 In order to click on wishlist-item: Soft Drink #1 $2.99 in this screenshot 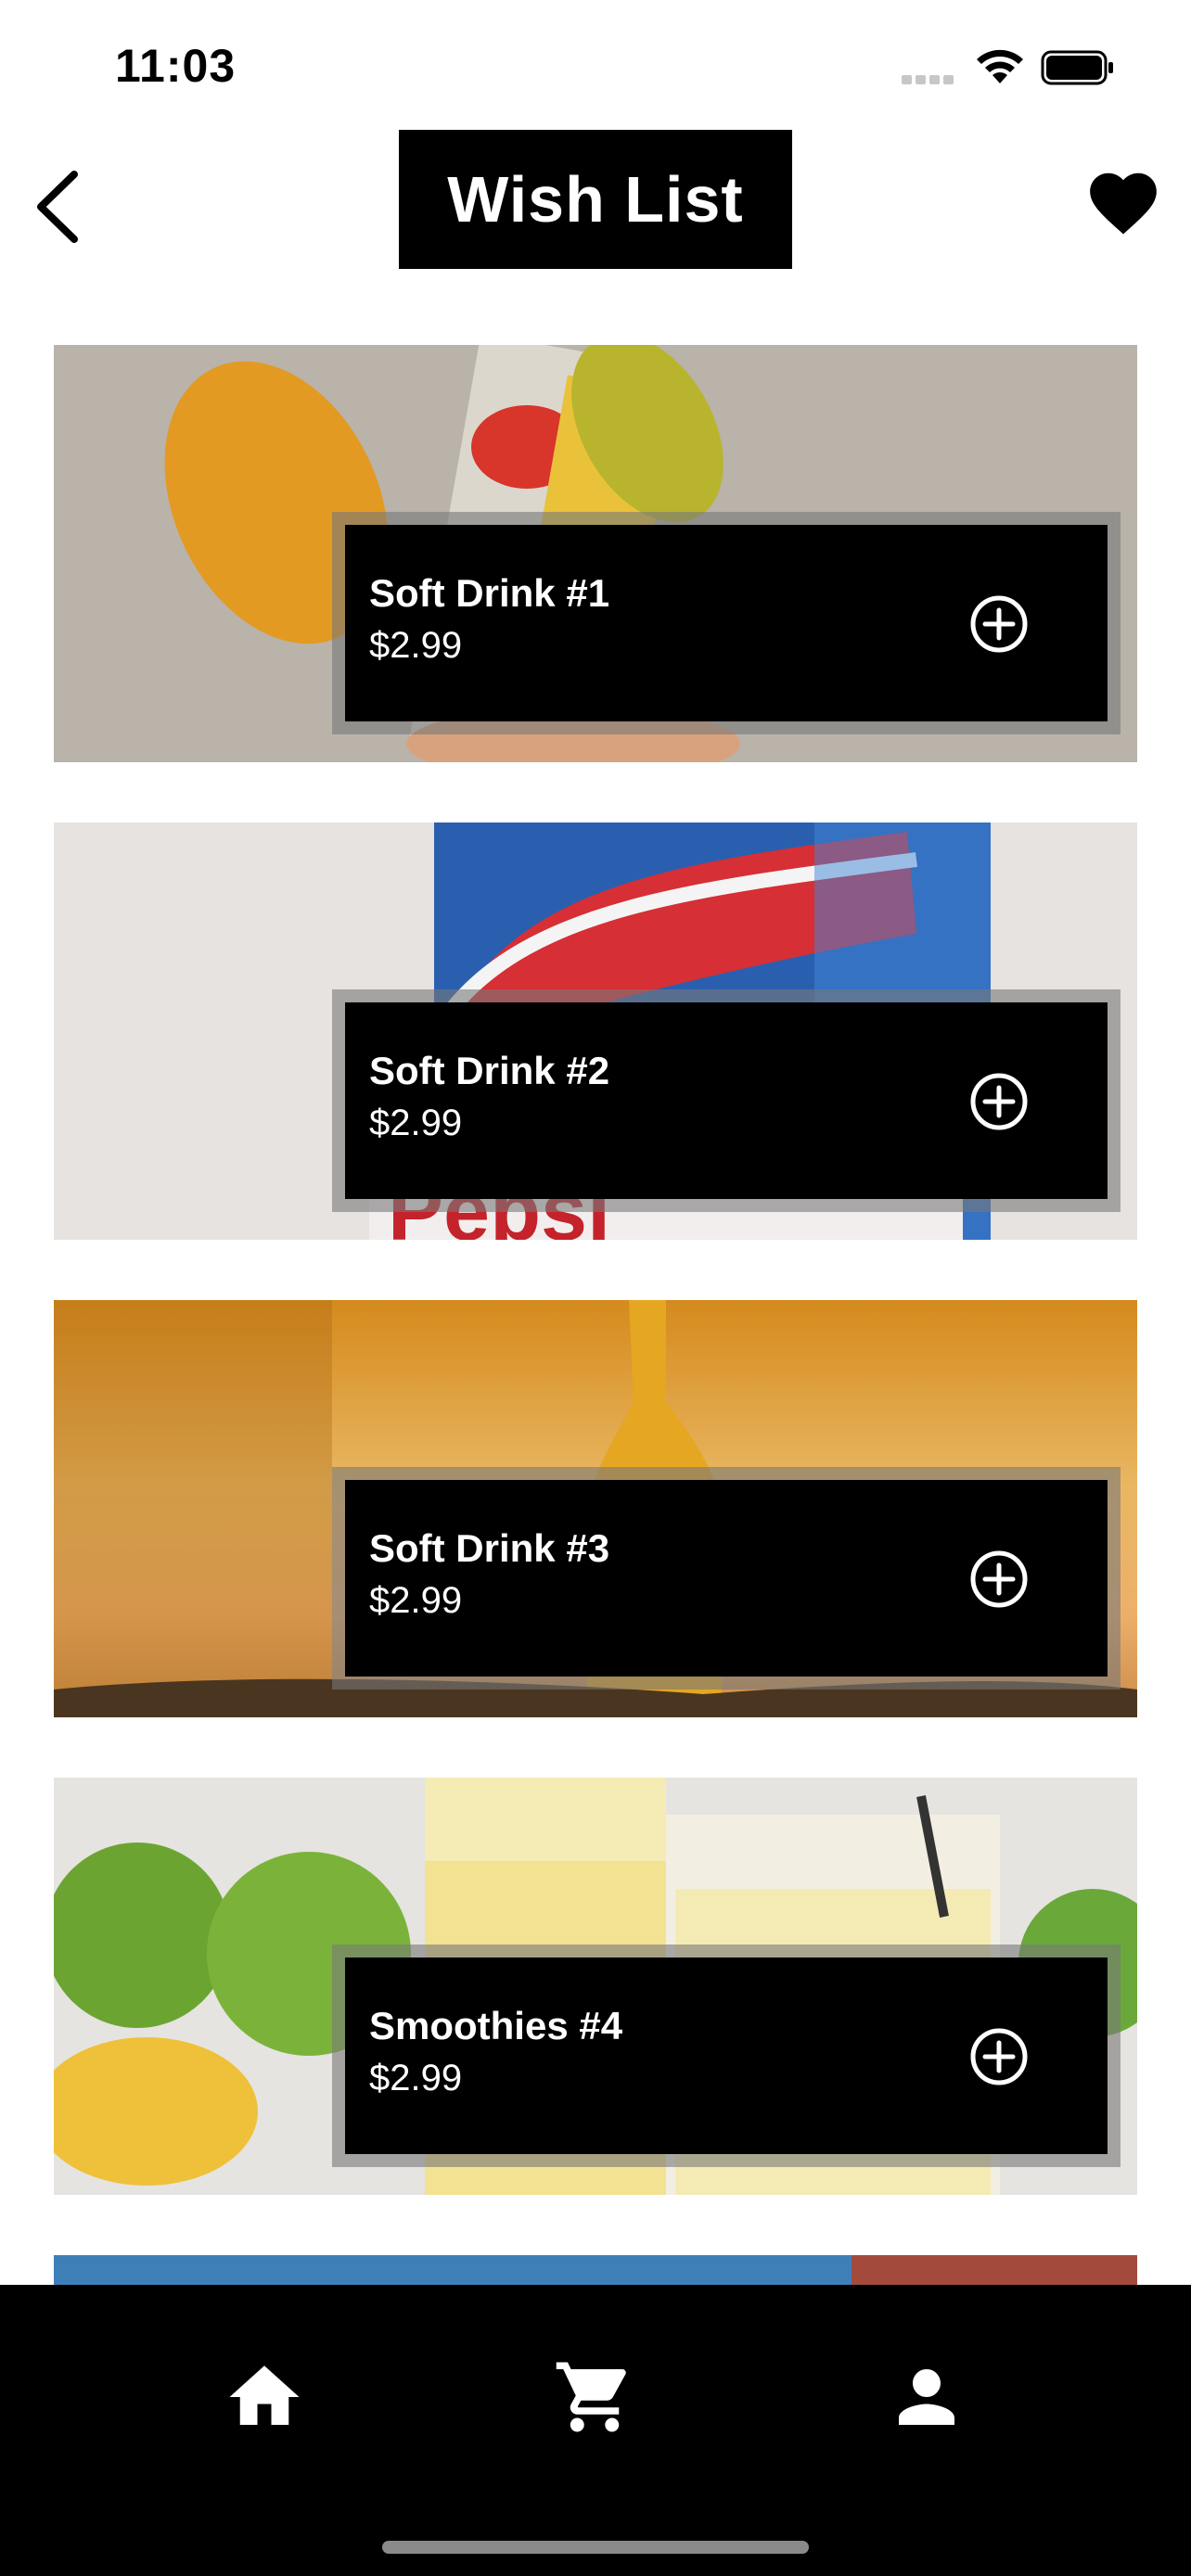, I will do `click(595, 553)`.